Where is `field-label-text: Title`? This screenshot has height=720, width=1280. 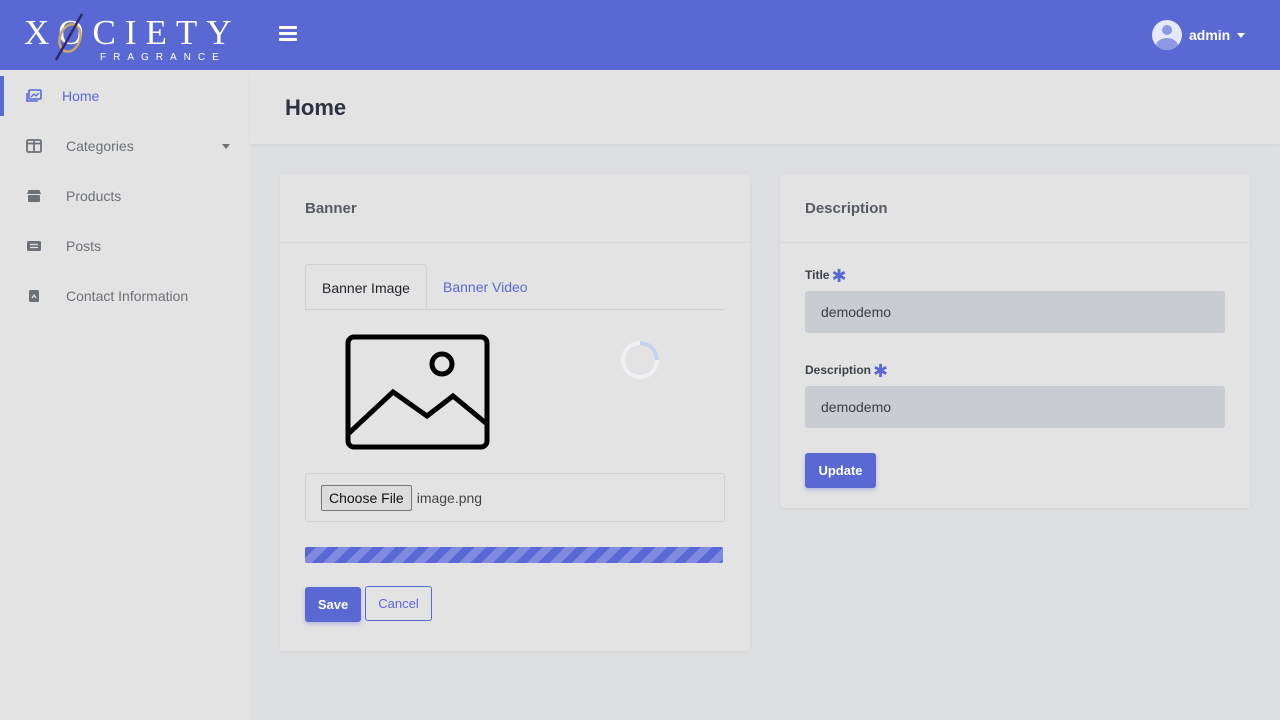 field-label-text: Title is located at coordinates (817, 275).